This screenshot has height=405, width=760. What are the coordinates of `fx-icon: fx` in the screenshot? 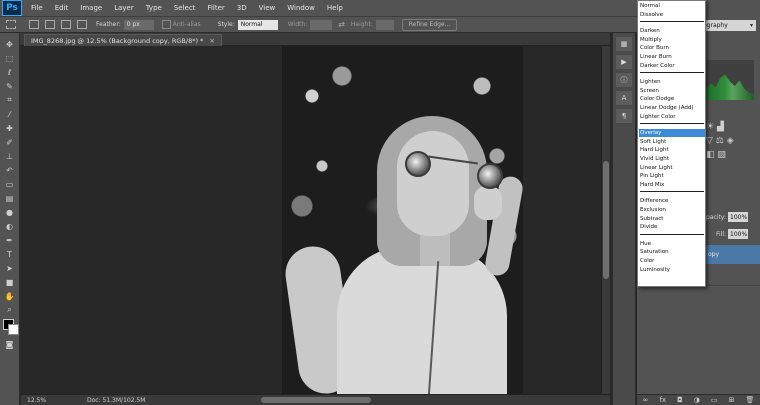 It's located at (662, 400).